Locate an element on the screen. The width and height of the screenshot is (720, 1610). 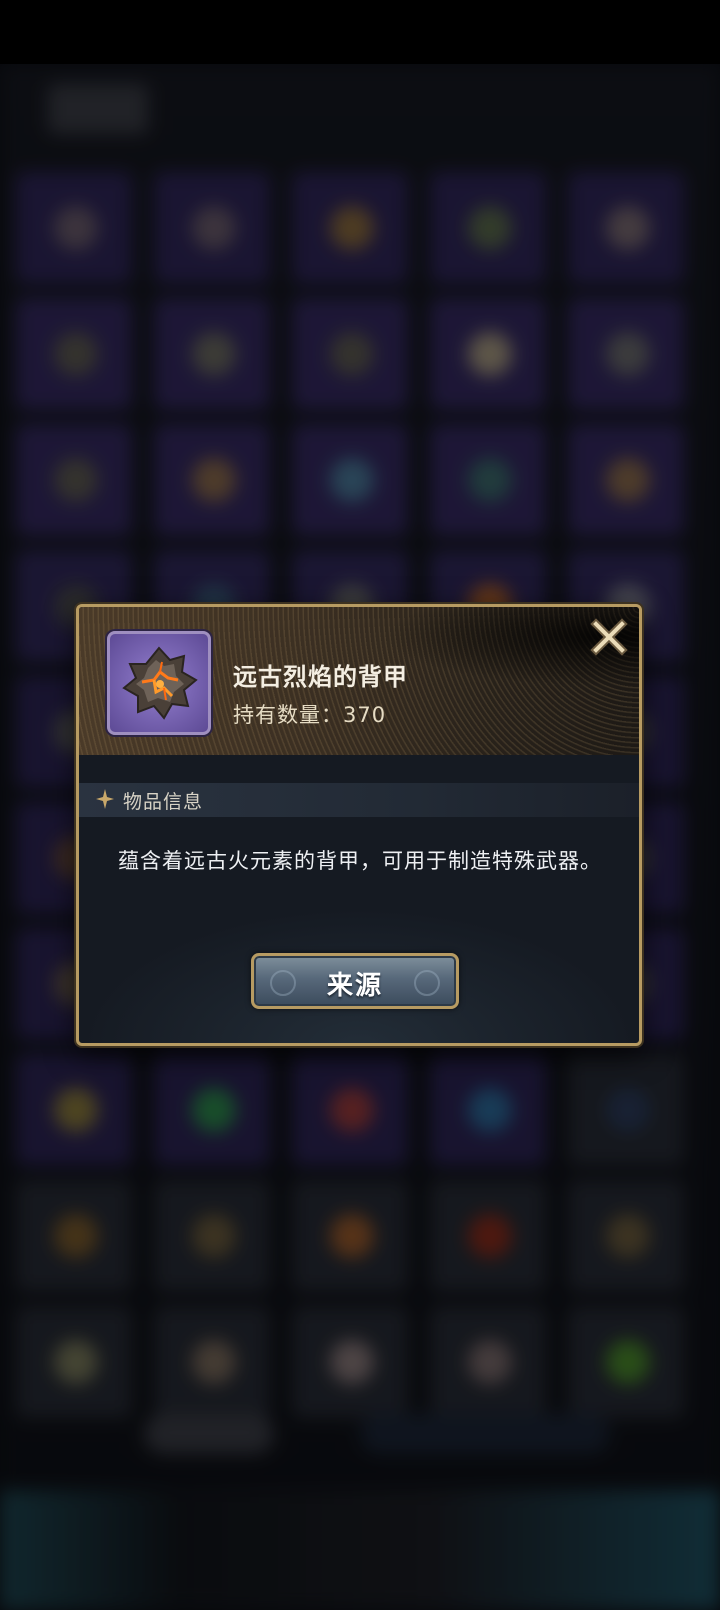
item-count: 持有数量：370 is located at coordinates (309, 714).